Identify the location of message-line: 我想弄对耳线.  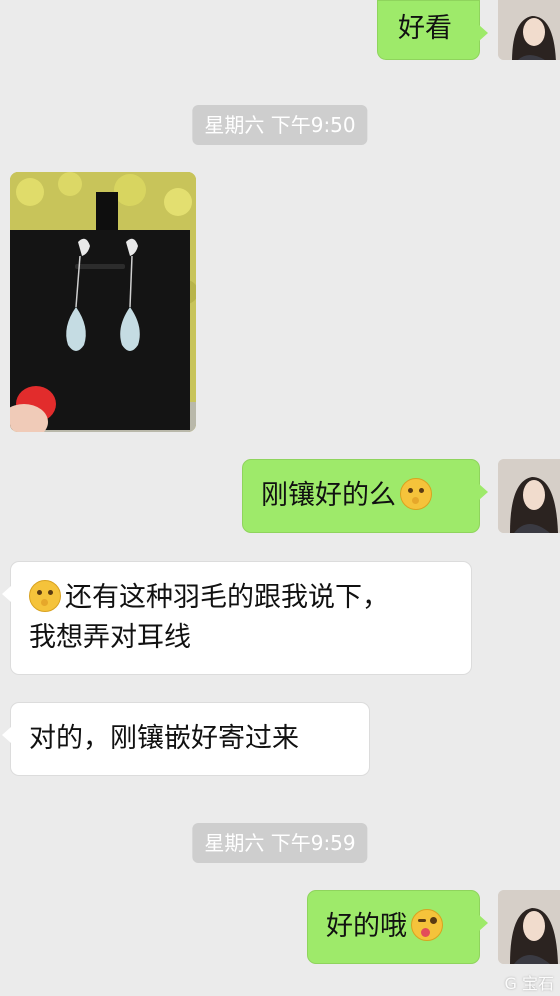
(110, 637).